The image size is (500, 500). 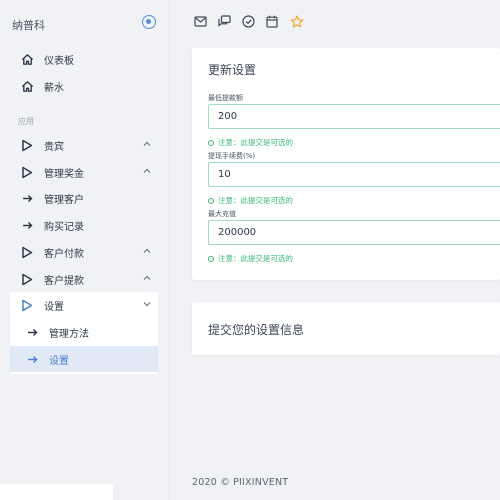 What do you see at coordinates (84, 145) in the screenshot?
I see `sidebar-item-vip: 贵宾` at bounding box center [84, 145].